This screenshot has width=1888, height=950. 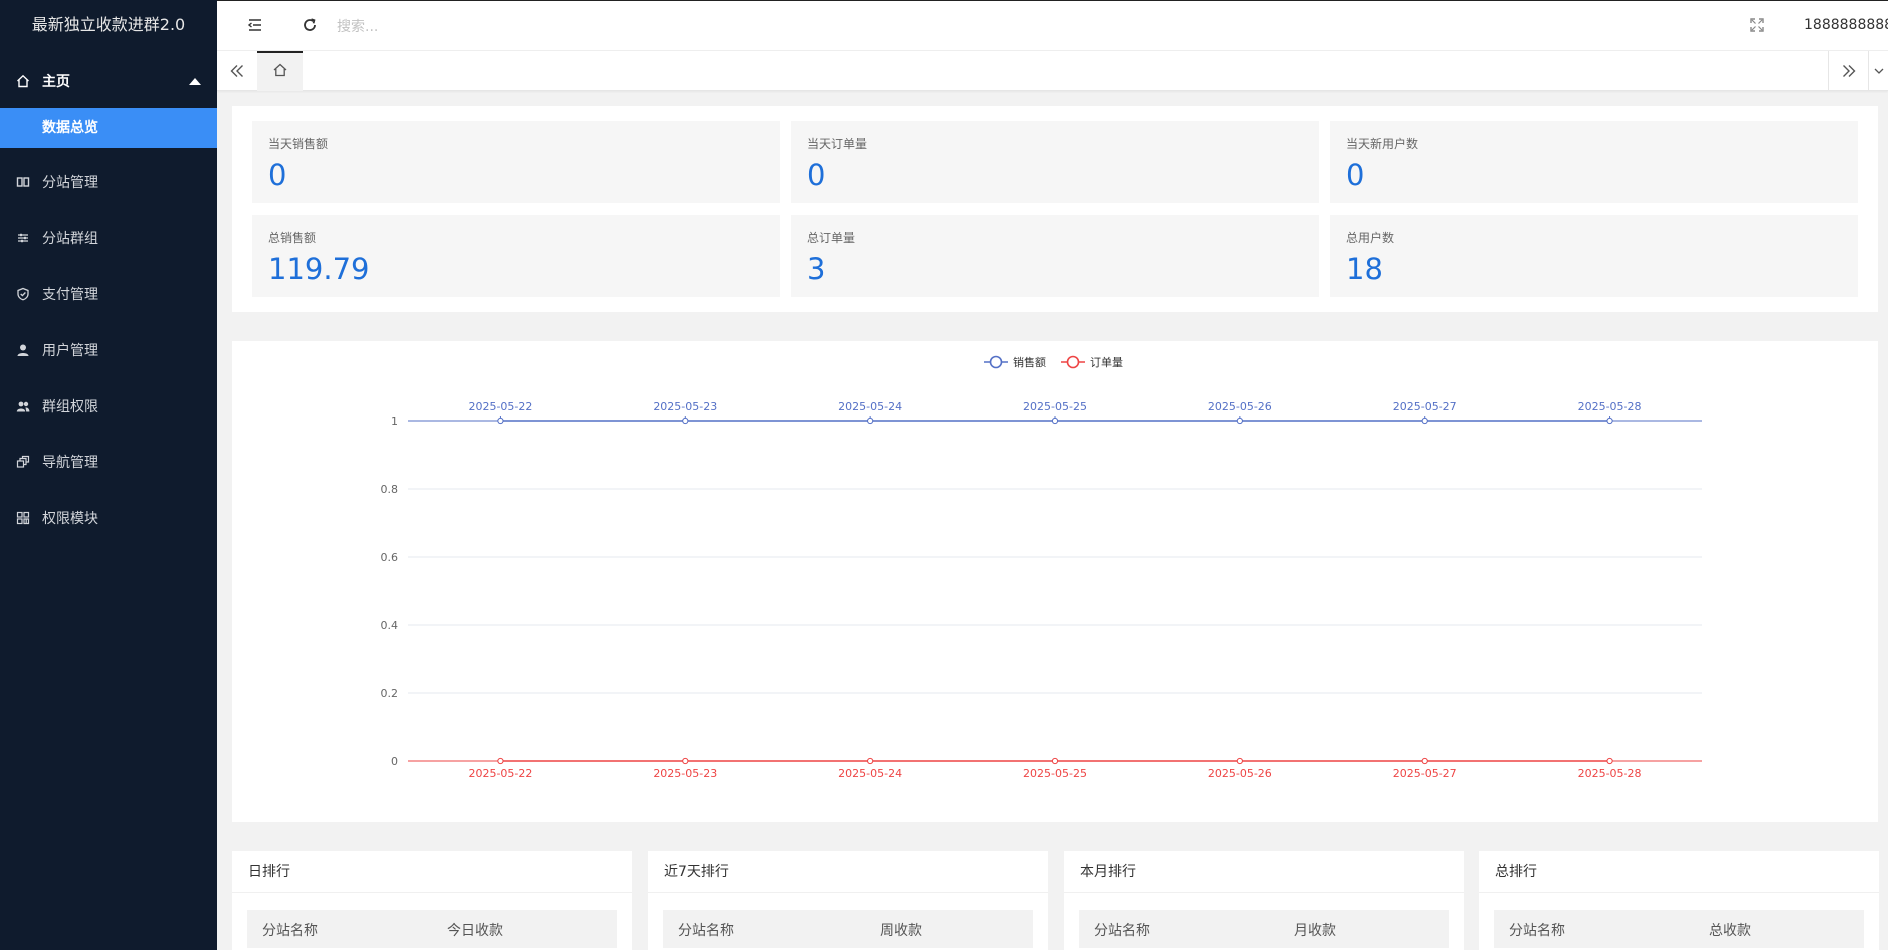 What do you see at coordinates (1425, 773) in the screenshot?
I see `x-tick-label-bottom: 2025-05-27` at bounding box center [1425, 773].